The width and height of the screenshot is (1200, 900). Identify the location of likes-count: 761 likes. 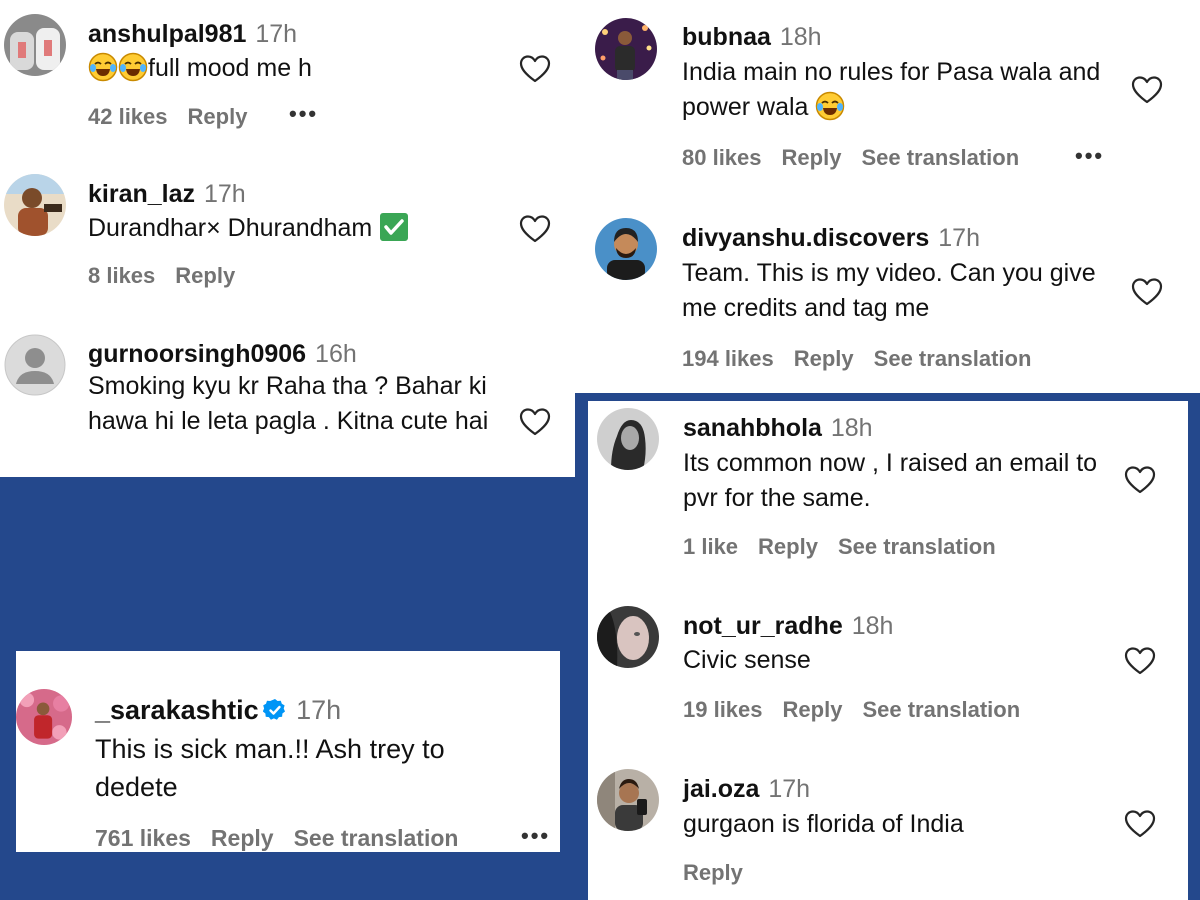
(143, 838).